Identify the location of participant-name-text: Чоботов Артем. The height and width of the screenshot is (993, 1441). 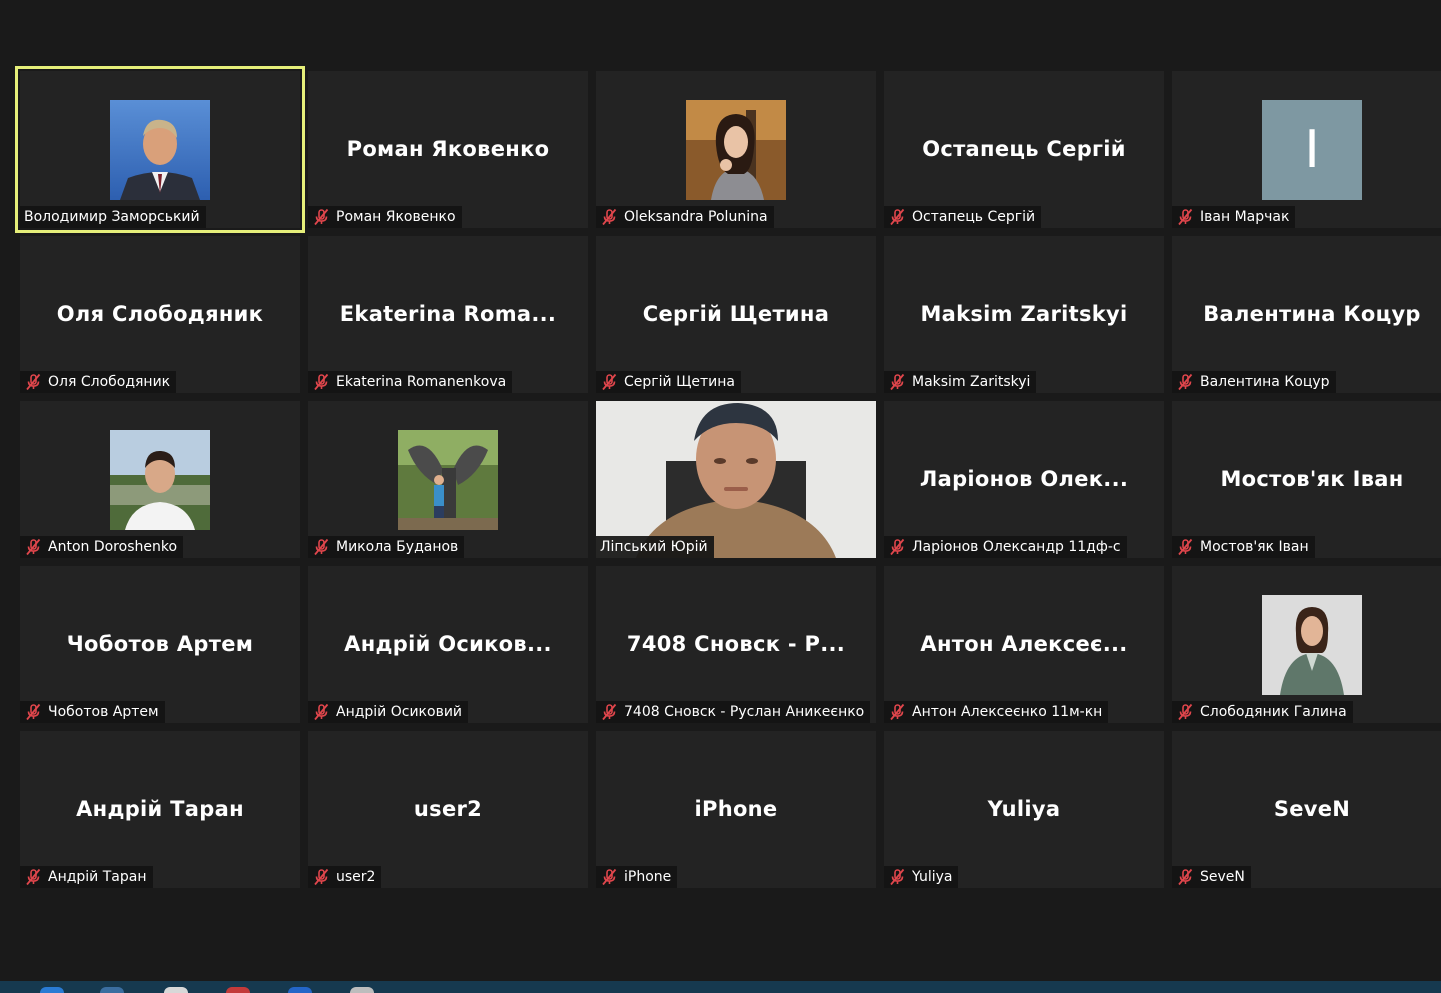
(103, 712).